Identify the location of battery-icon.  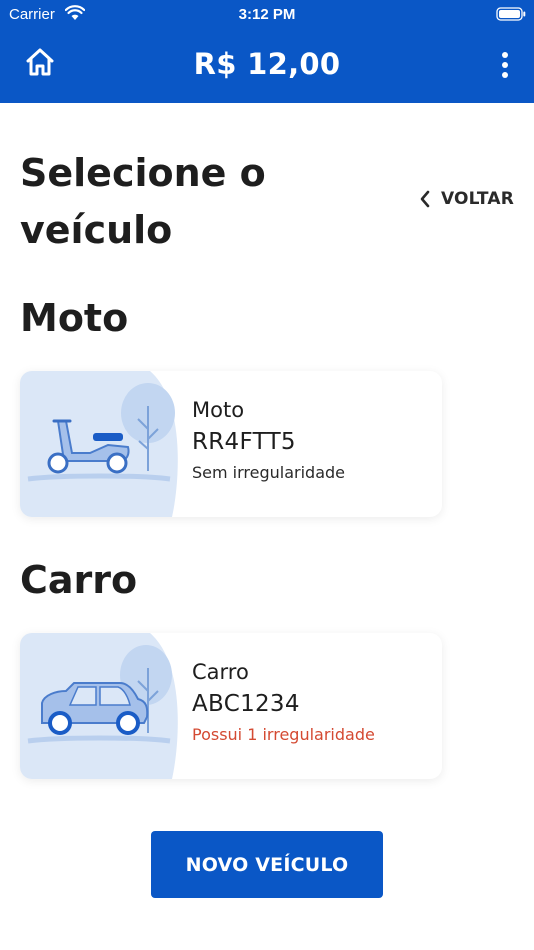
(511, 14).